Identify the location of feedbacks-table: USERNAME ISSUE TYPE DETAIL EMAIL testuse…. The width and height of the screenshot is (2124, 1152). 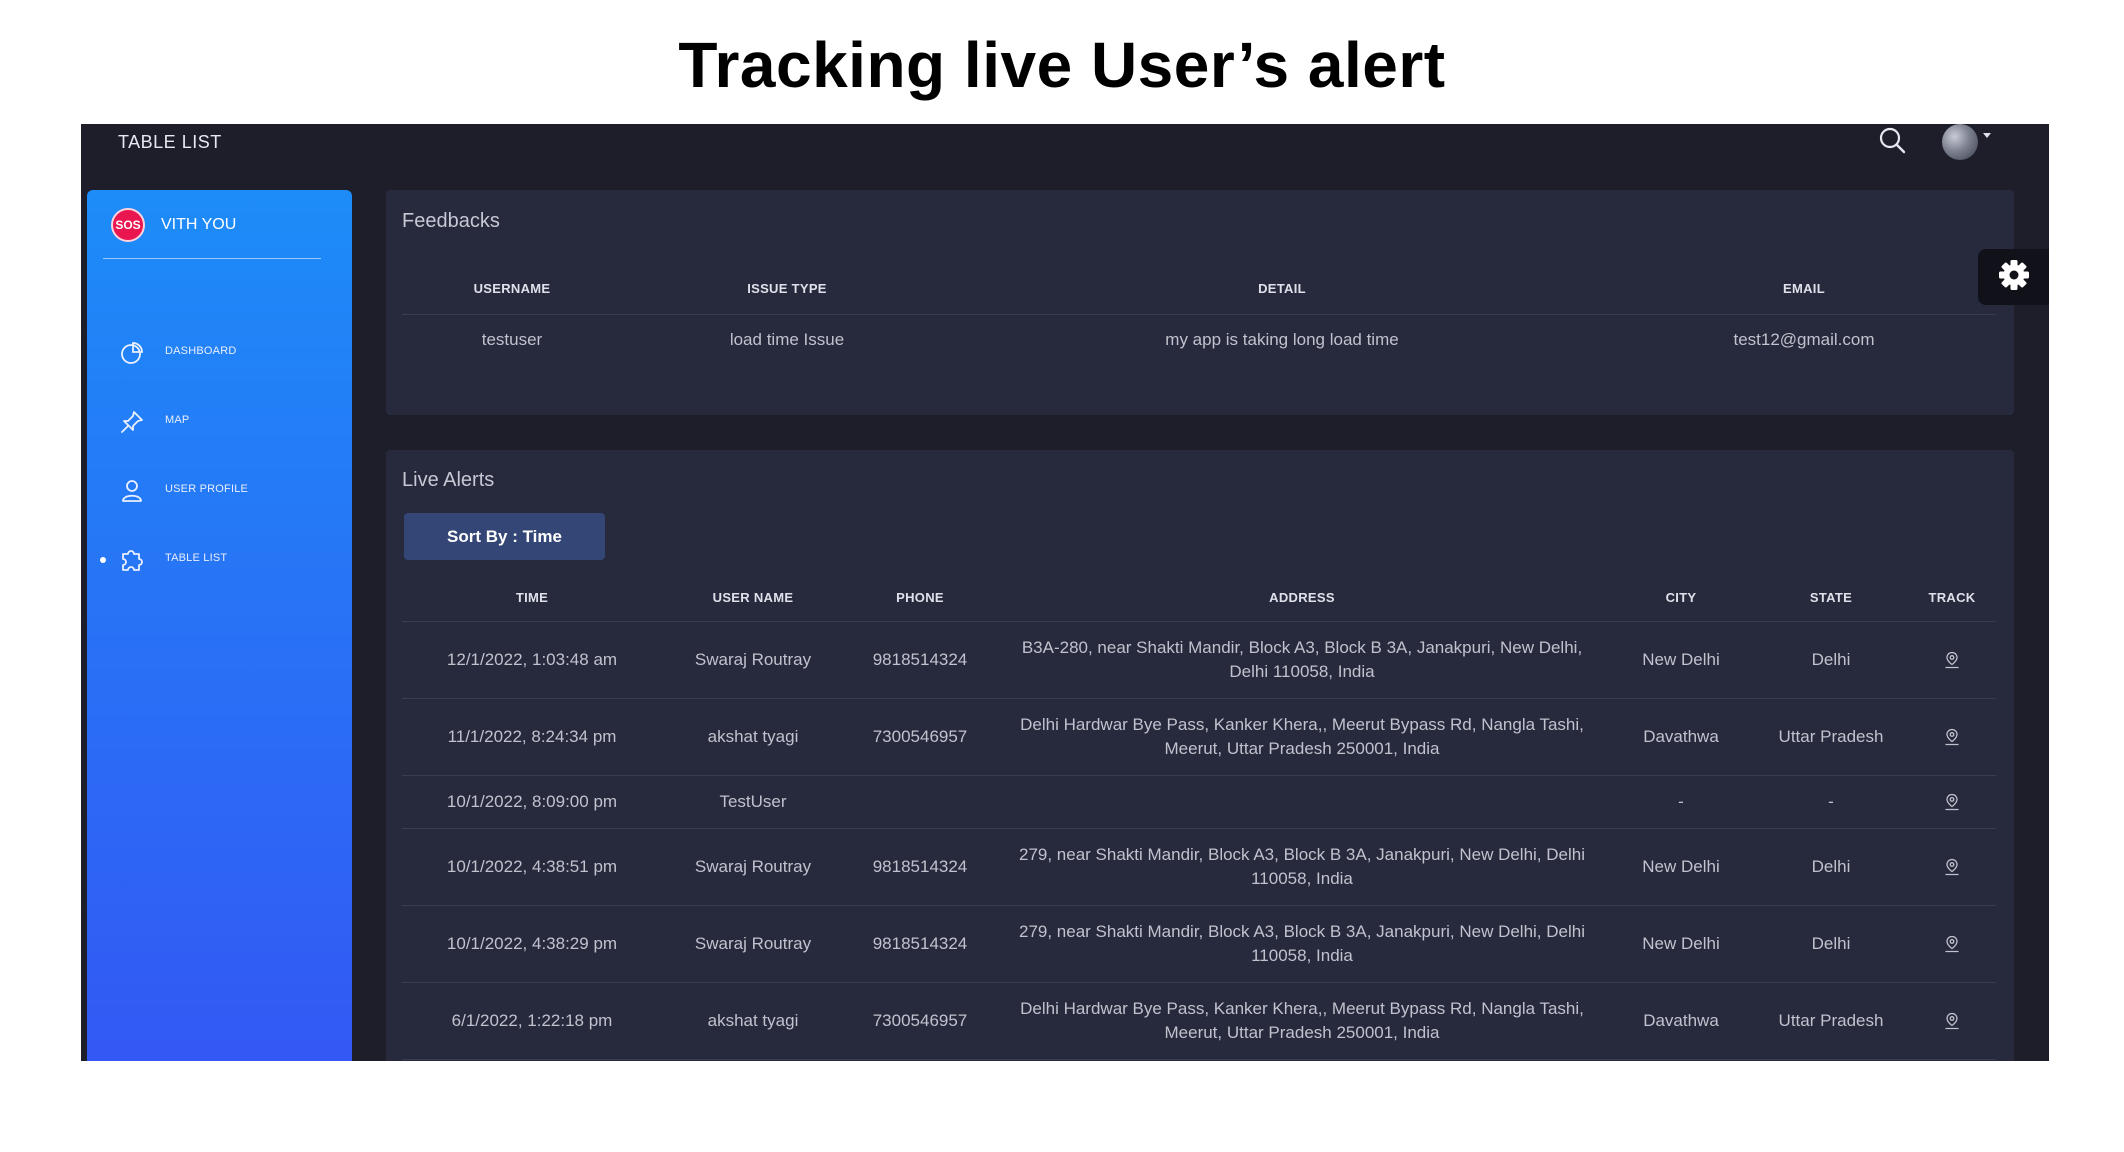
(1199, 315).